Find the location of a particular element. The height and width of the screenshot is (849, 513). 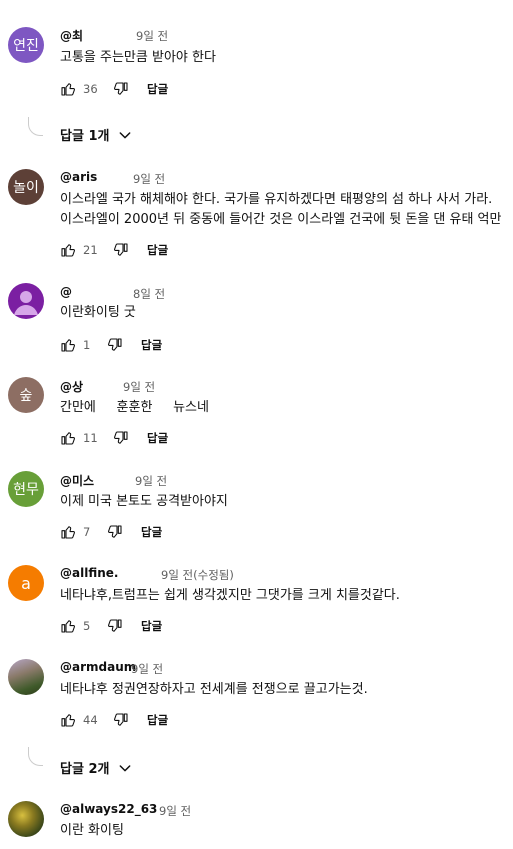

avatar: 현무 is located at coordinates (26, 489).